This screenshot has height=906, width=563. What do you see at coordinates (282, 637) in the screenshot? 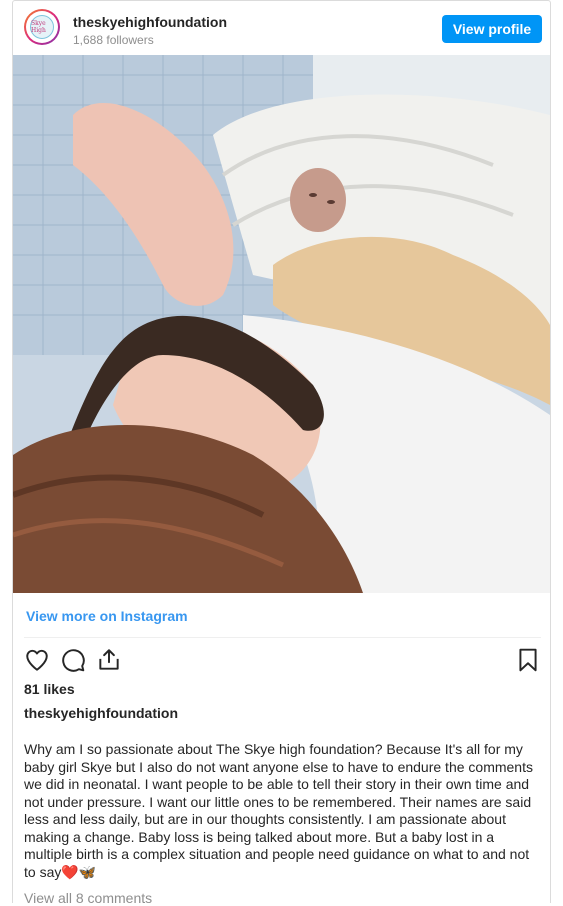
I see `divider` at bounding box center [282, 637].